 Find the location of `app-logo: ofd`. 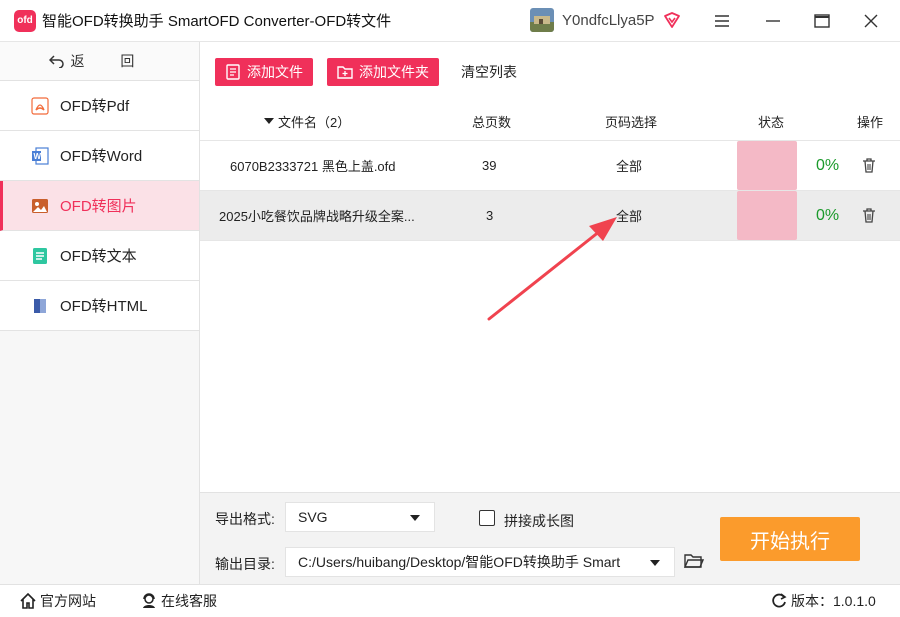

app-logo: ofd is located at coordinates (25, 20).